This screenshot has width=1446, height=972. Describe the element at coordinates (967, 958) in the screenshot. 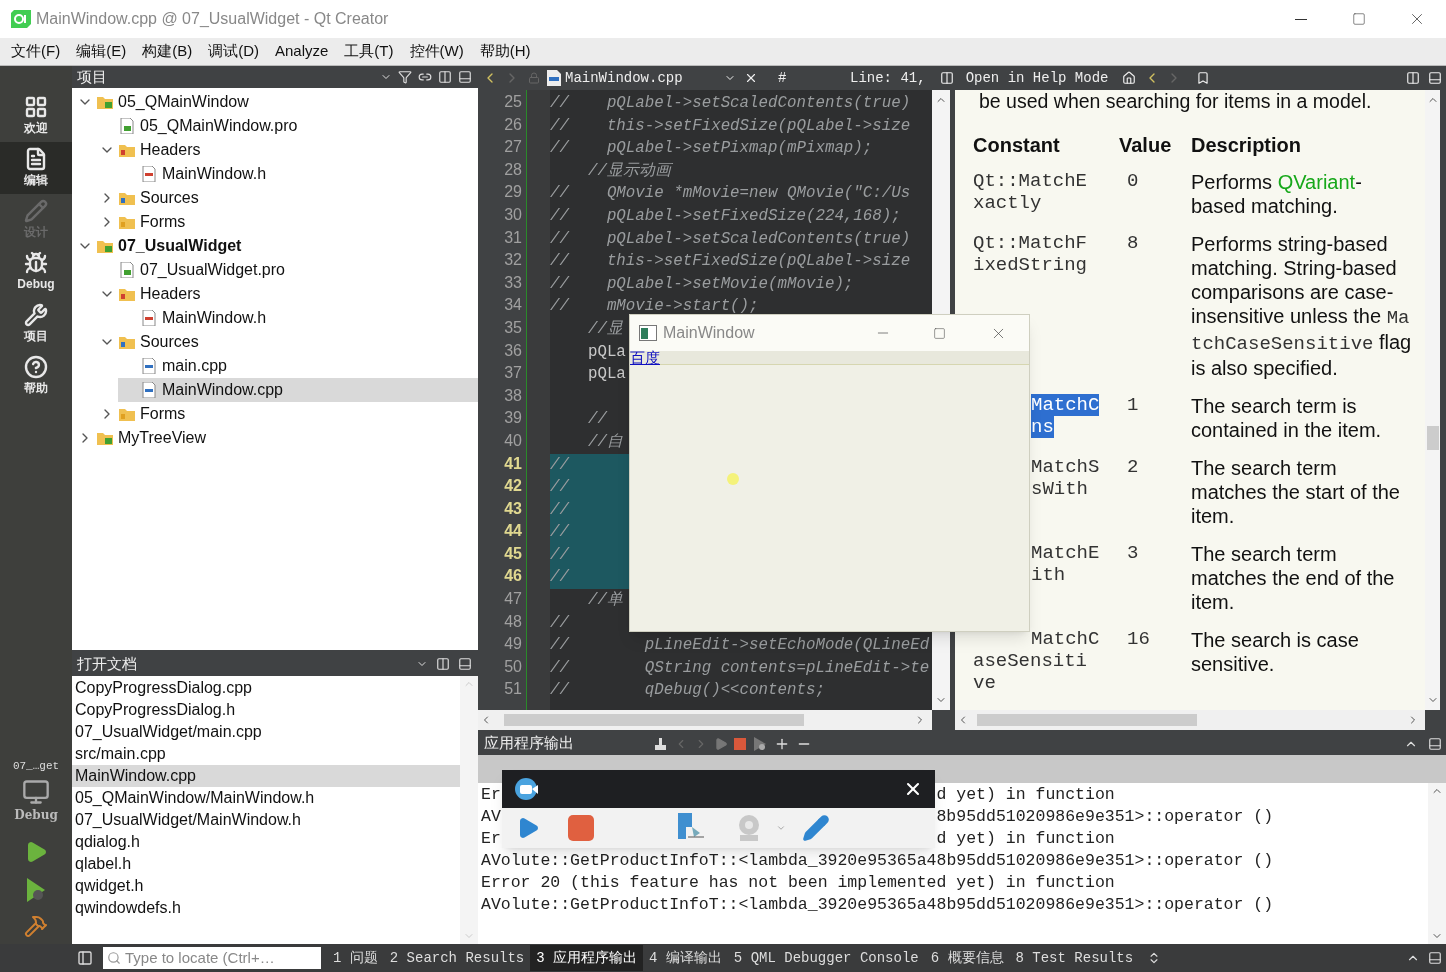

I see `output-pane-tab: 6 概要信息` at that location.